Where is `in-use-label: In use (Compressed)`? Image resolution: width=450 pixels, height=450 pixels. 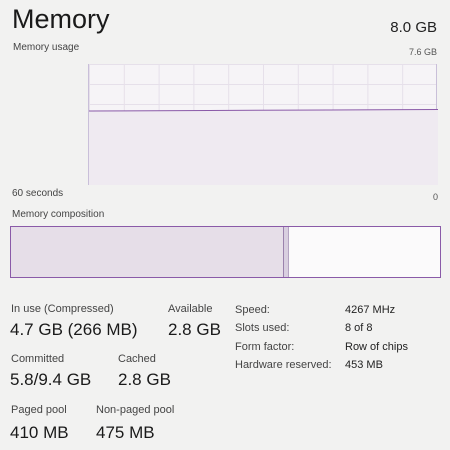 in-use-label: In use (Compressed) is located at coordinates (62, 309).